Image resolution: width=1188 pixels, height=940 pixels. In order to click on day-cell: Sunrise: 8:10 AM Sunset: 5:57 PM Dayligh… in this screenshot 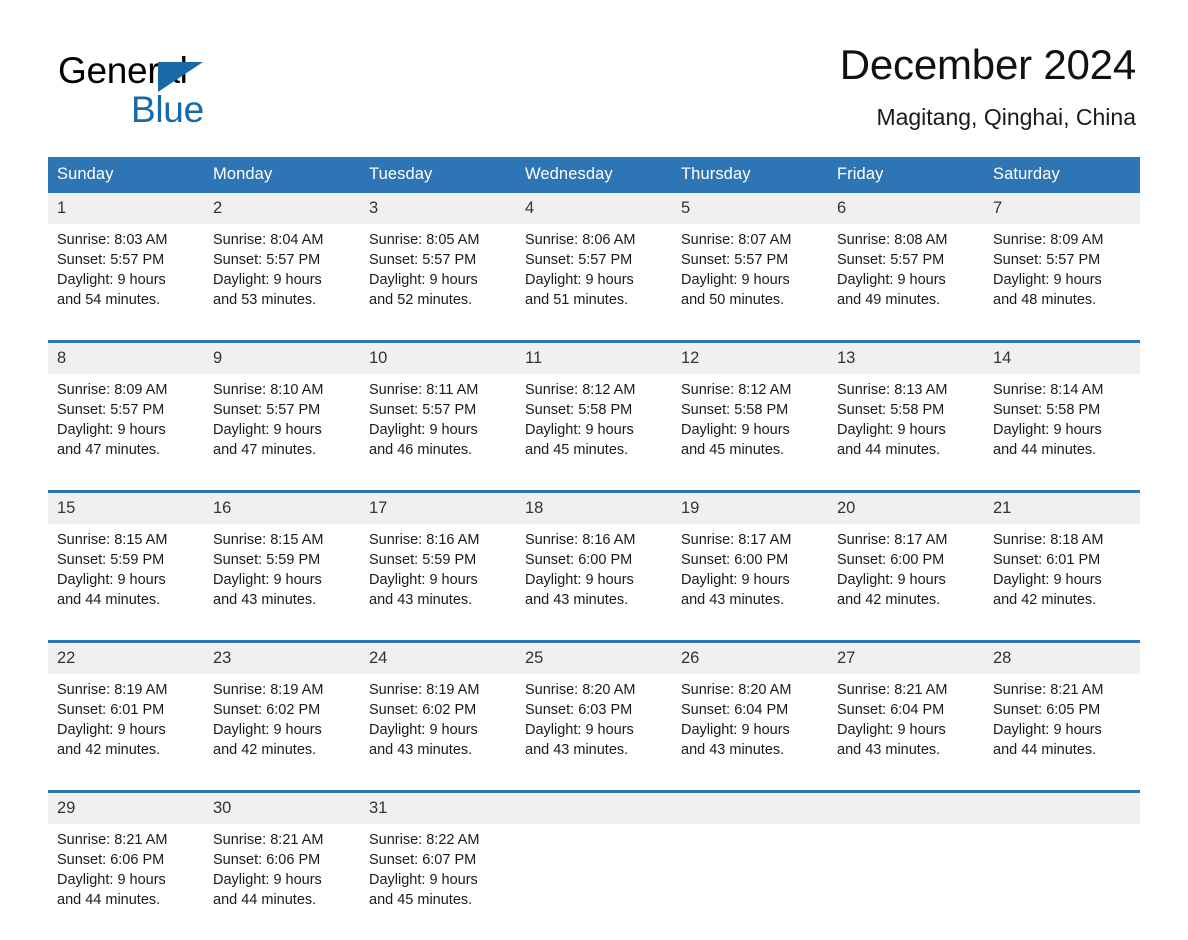, I will do `click(282, 433)`.